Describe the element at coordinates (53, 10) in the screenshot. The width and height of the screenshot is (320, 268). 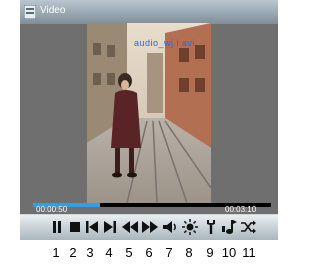
I see `window-title: Video` at that location.